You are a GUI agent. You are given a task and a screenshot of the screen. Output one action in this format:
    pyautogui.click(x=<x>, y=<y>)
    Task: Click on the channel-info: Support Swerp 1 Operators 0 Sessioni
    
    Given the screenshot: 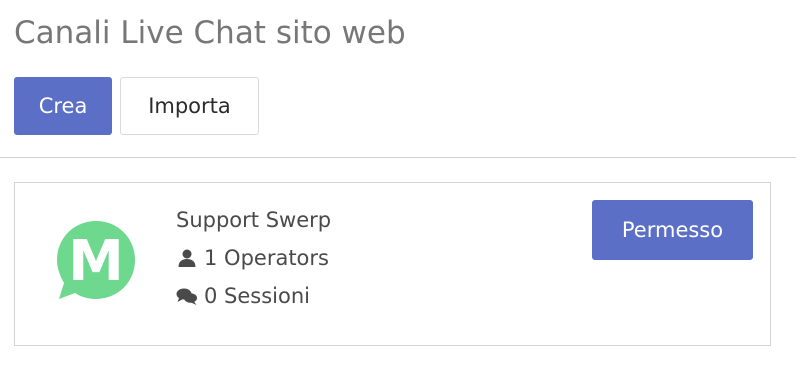 What is the action you would take?
    pyautogui.click(x=253, y=258)
    